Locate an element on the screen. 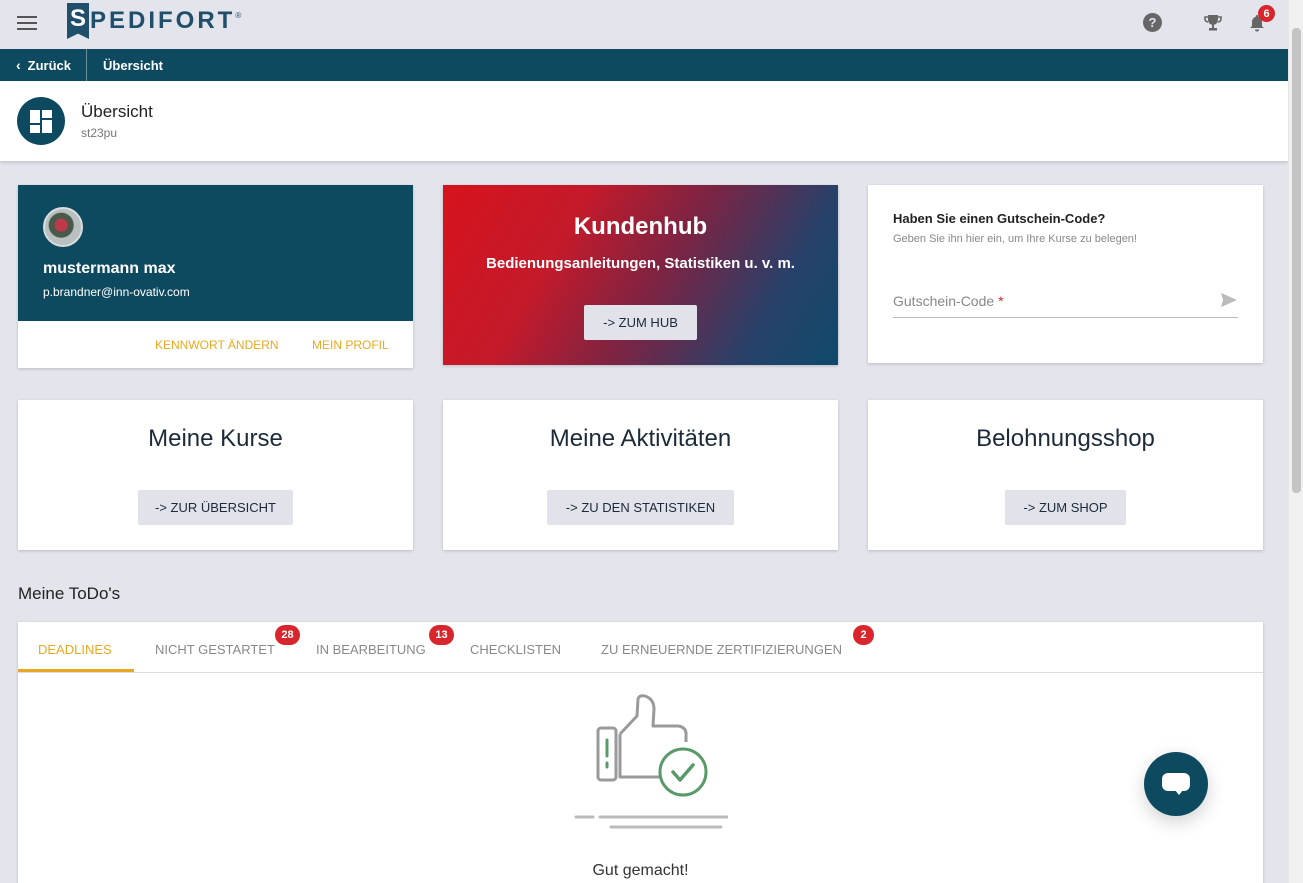 The image size is (1303, 883). my-courses-card: Meine Kurse -> ZUR ÜBERSICHT is located at coordinates (215, 475).